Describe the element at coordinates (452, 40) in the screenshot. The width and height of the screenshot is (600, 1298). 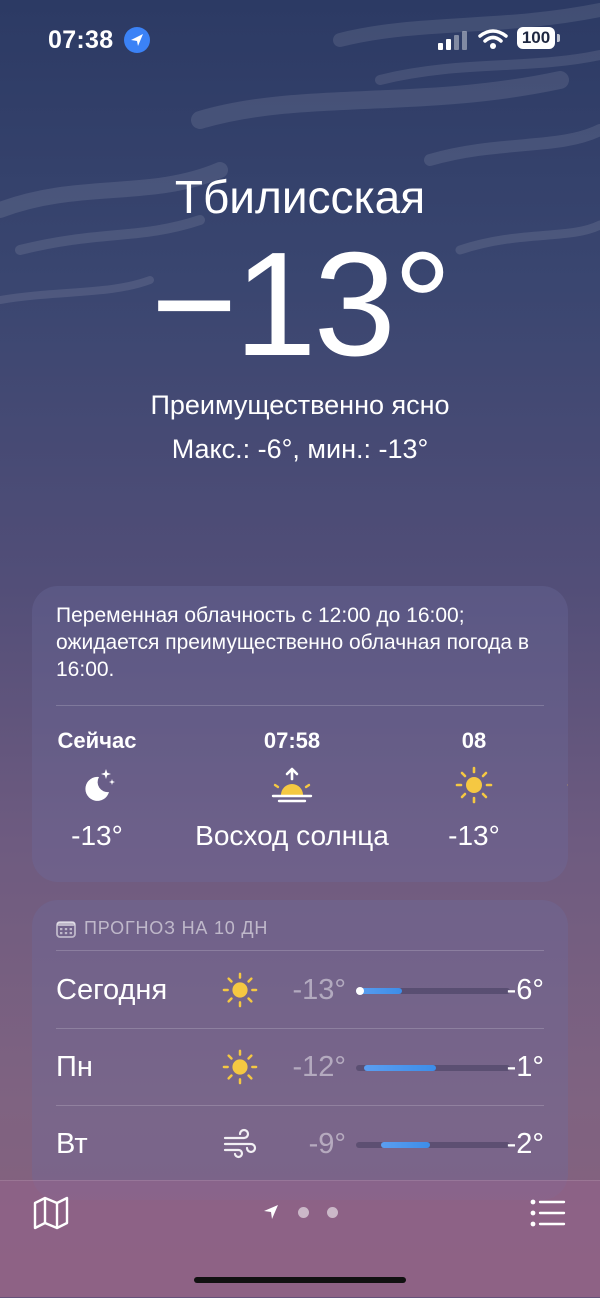
I see `cellular-signal-icon` at that location.